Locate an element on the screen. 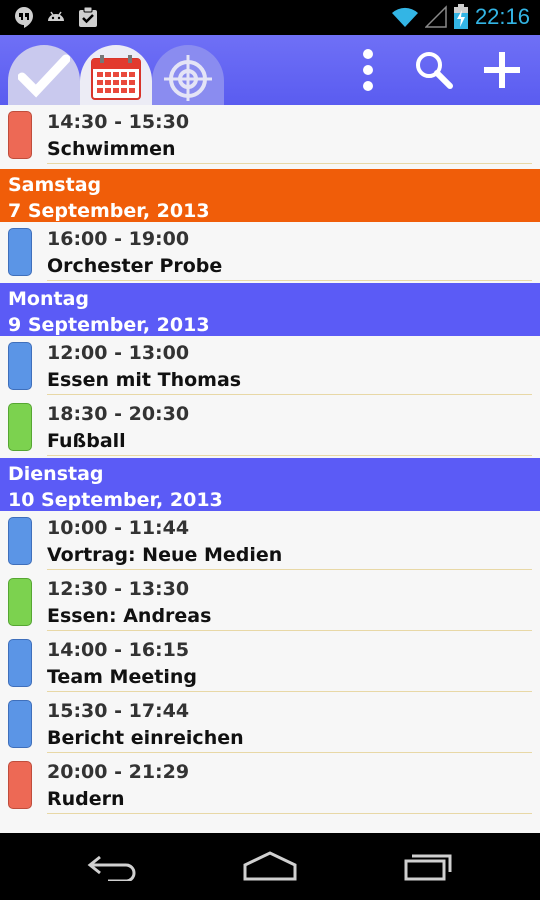 The width and height of the screenshot is (540, 900). event-title: Rudern is located at coordinates (86, 799).